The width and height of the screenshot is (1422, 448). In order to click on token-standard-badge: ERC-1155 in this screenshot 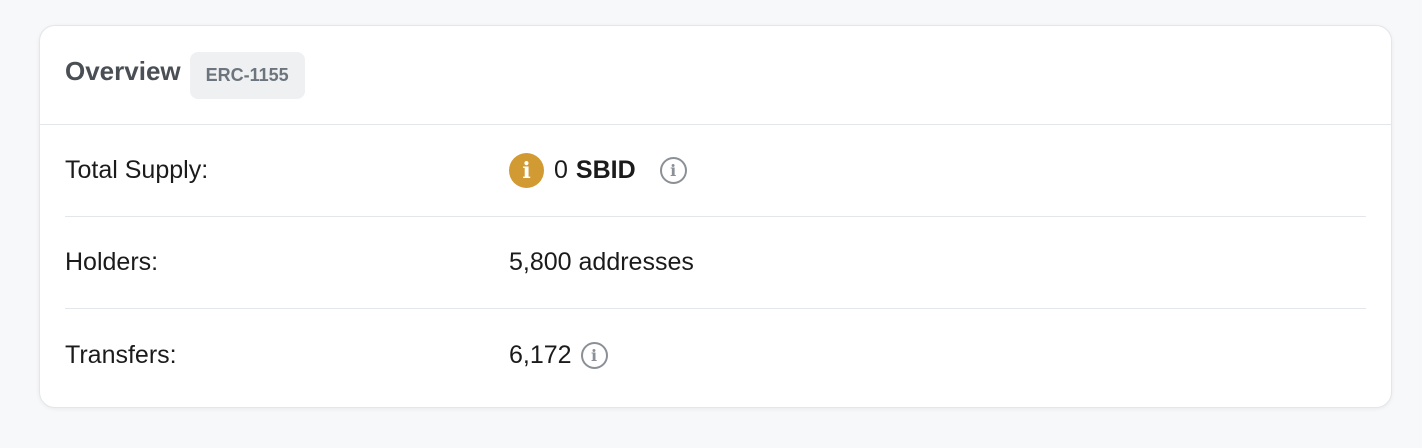, I will do `click(247, 75)`.